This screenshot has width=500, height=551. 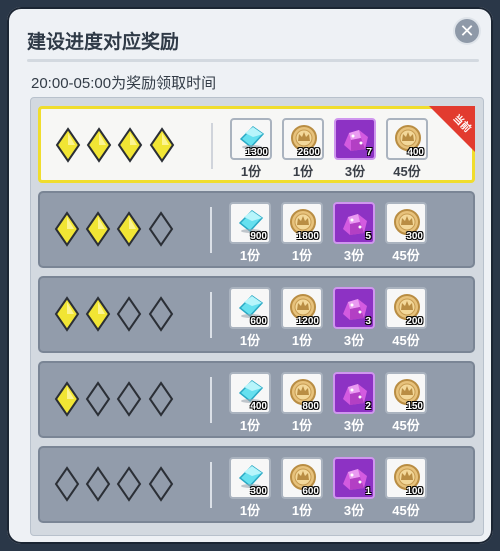 I want to click on claim-time-text: 20:00-05:00为奖励领取时间, so click(x=124, y=83).